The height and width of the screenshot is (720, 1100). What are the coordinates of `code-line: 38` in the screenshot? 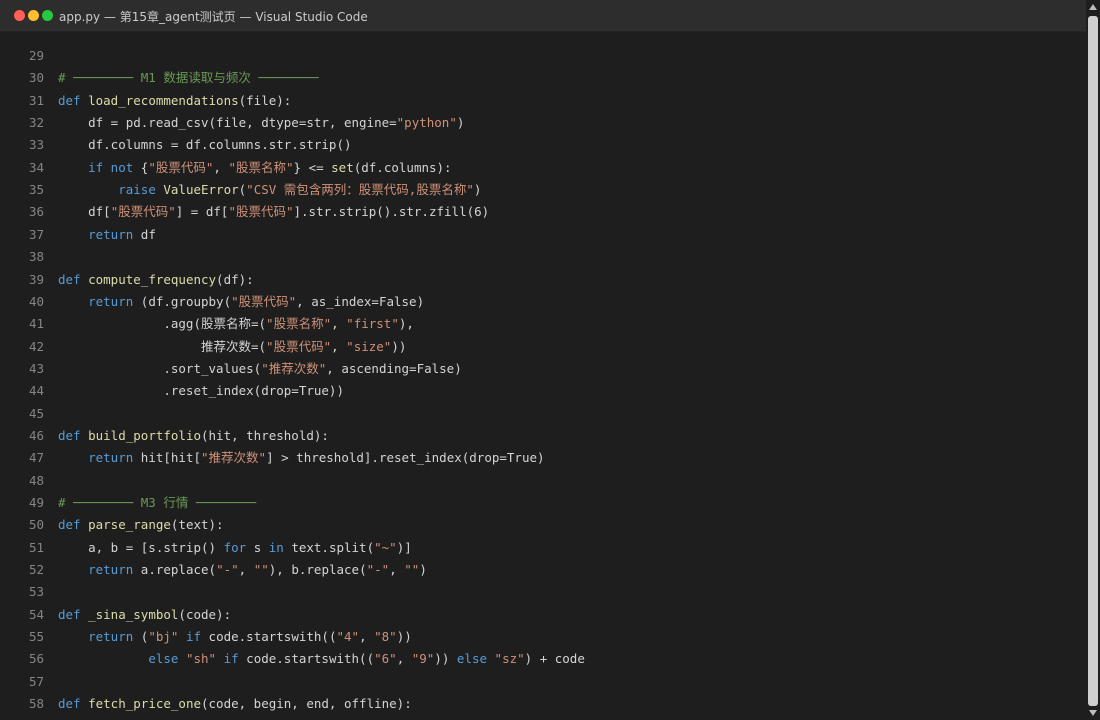 It's located at (543, 257).